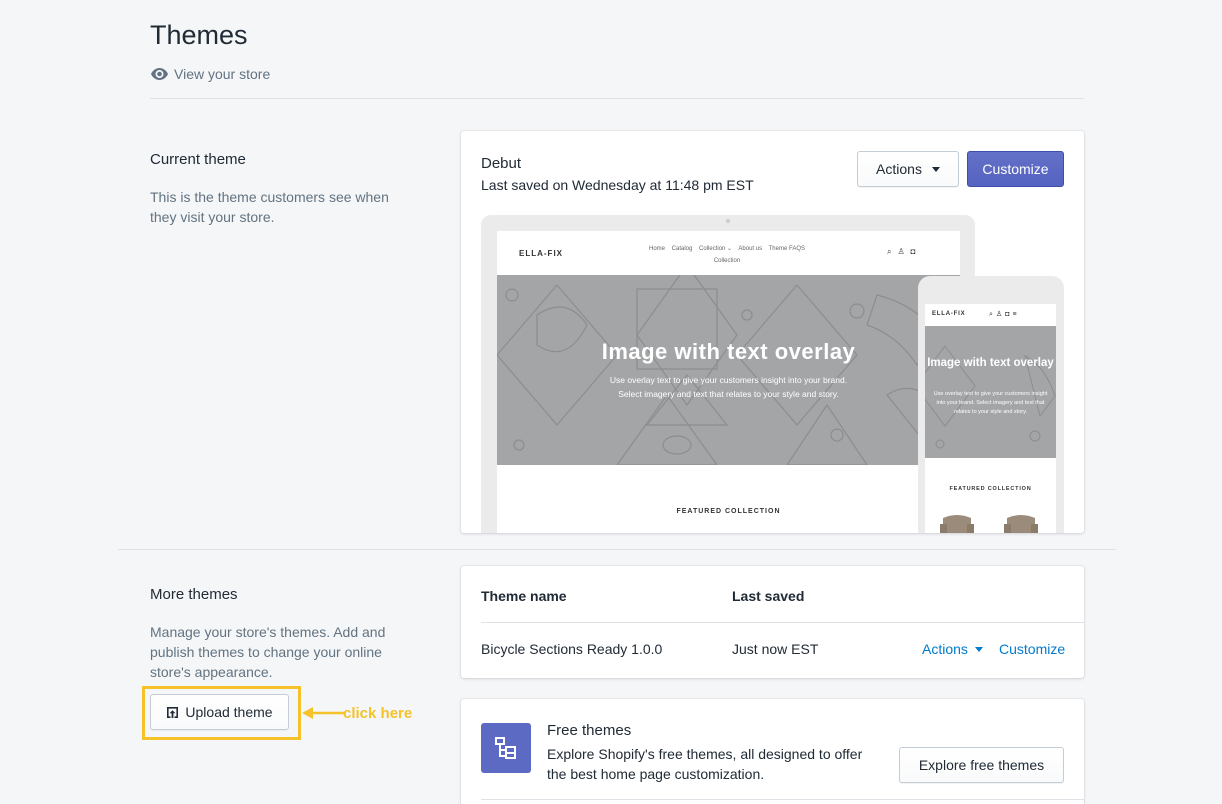 This screenshot has height=804, width=1222. Describe the element at coordinates (1016, 314) in the screenshot. I see `menu-icon: ≡` at that location.